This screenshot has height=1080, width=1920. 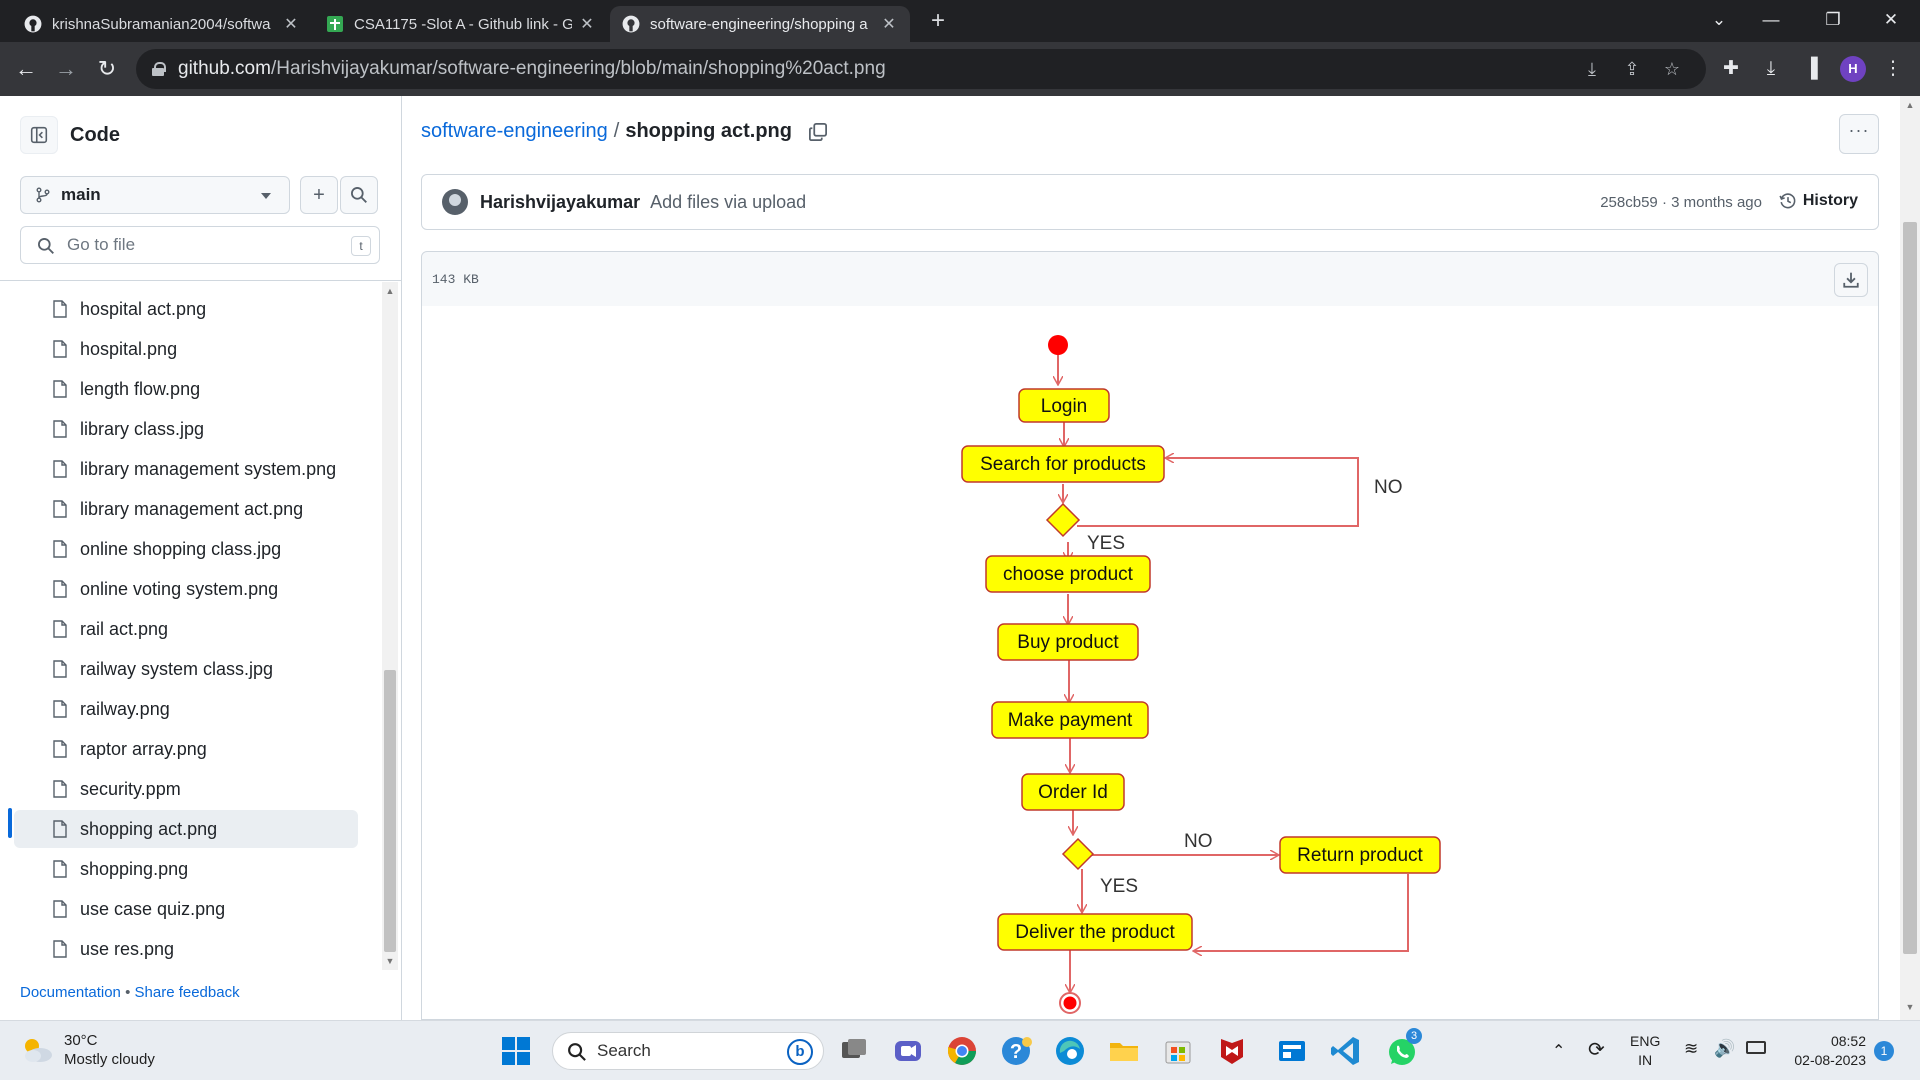 I want to click on show-hidden-icons-chevron-icon: ⌃, so click(x=1558, y=1060).